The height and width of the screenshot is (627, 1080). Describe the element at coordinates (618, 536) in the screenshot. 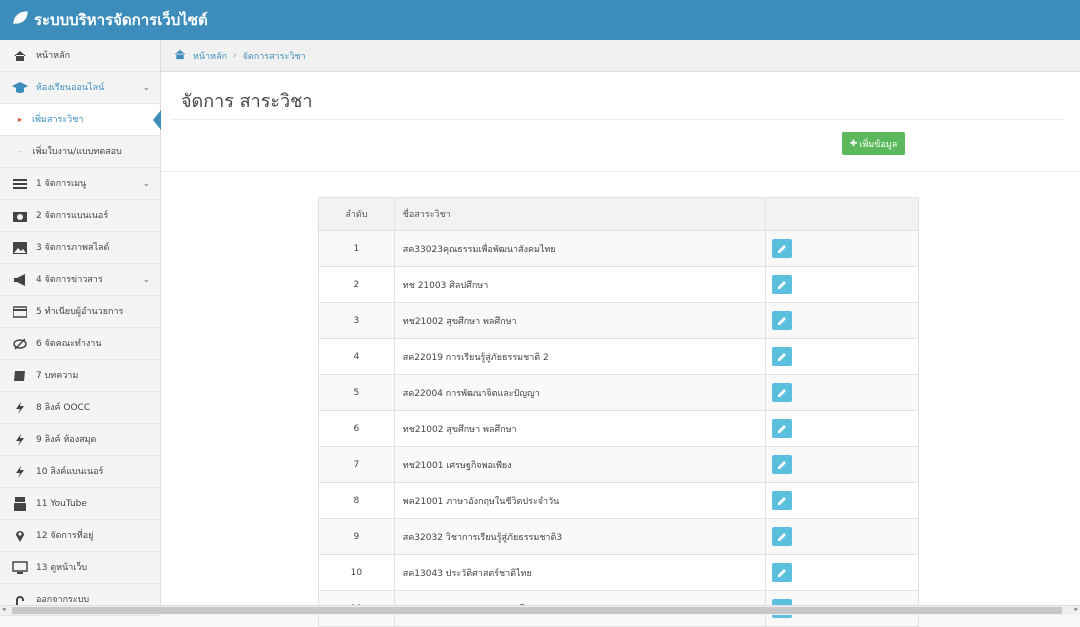

I see `table-row: 9 สค32032 วิชาการเรียนรู้สู่ภัยธรรมชาติ3` at that location.